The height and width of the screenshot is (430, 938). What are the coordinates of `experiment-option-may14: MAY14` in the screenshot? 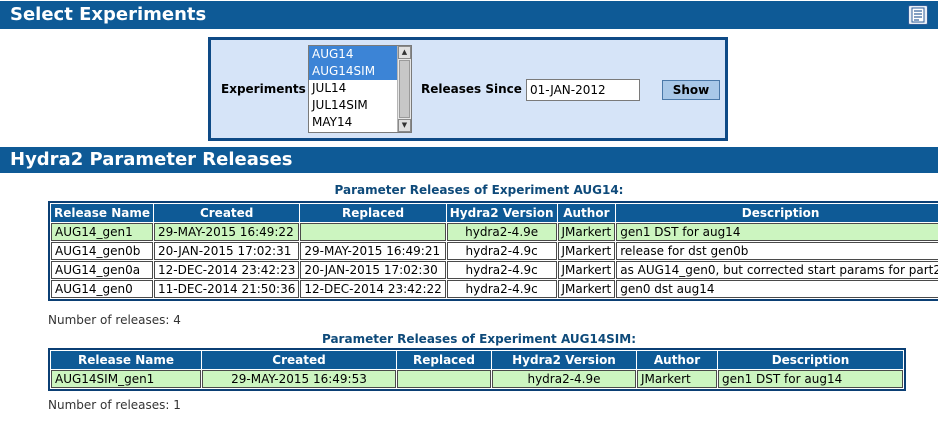 It's located at (353, 122).